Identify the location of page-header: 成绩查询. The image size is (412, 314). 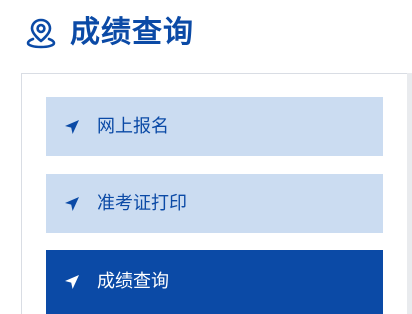
(109, 33).